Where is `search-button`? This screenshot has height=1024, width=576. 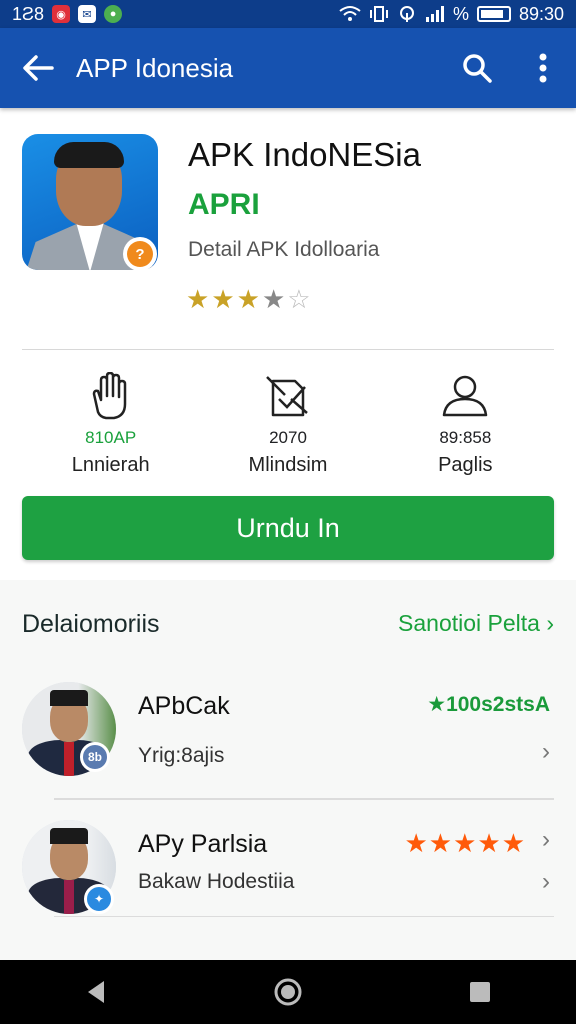
search-button is located at coordinates (477, 68).